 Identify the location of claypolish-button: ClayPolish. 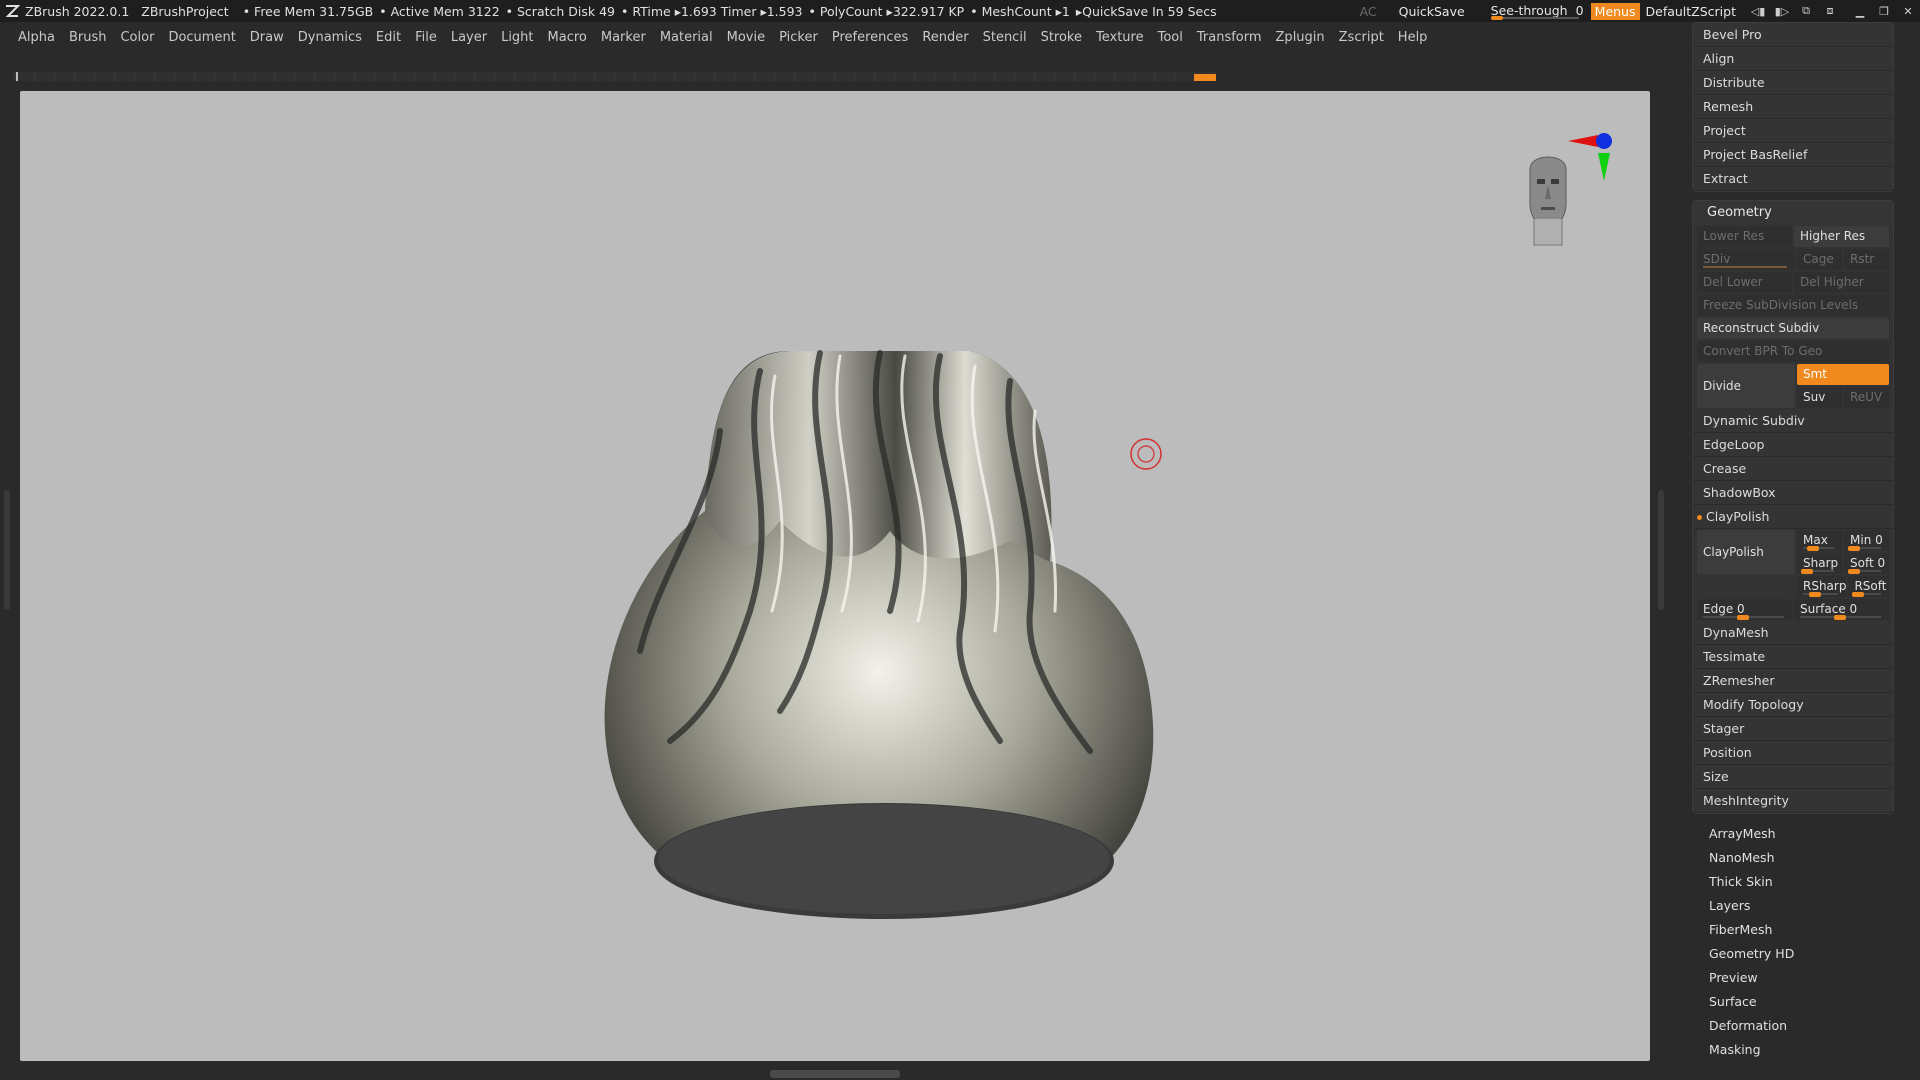
(1746, 552).